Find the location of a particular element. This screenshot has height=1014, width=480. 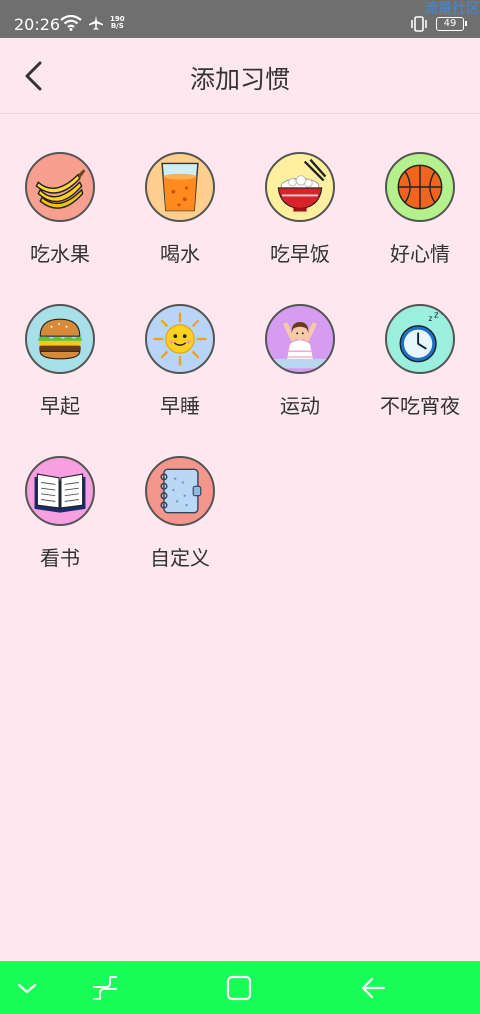

airplane-icon is located at coordinates (96, 23).